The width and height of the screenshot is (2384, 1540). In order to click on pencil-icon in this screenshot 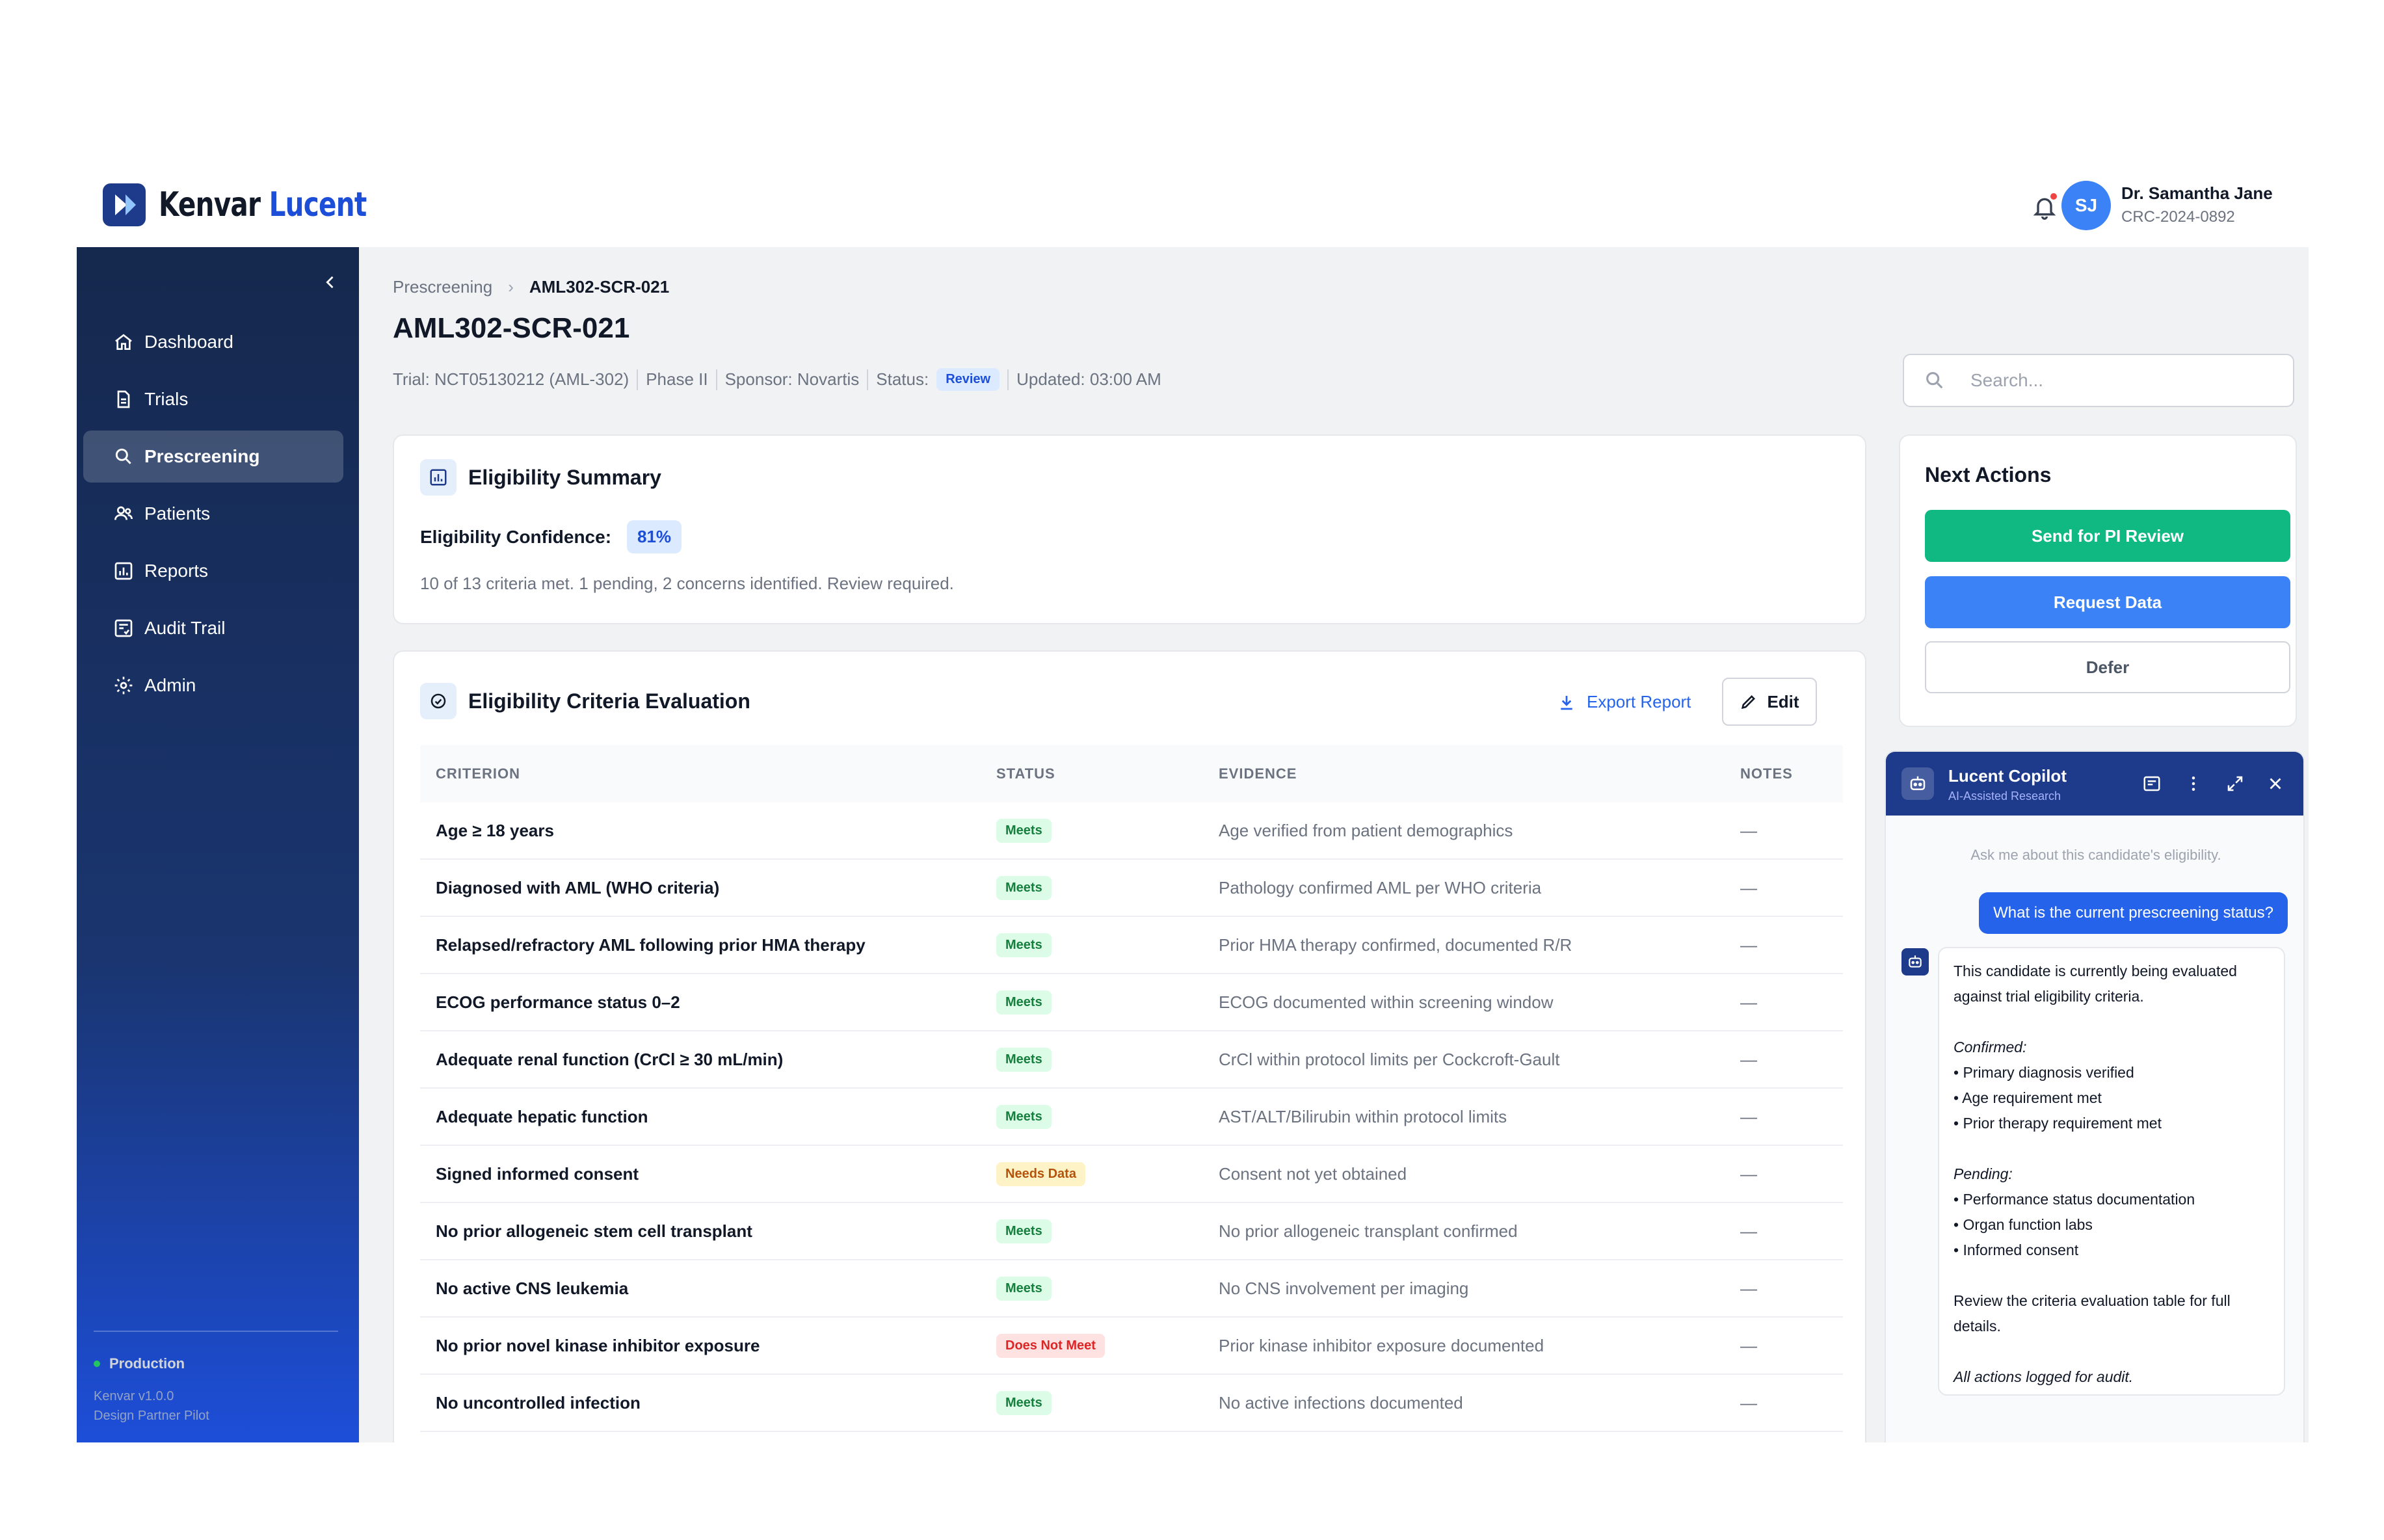, I will do `click(1749, 702)`.